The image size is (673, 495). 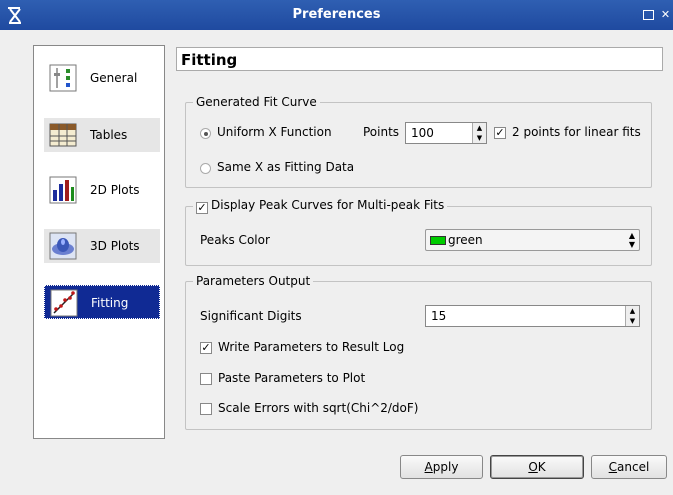 I want to click on title-bar: Preferences ✕, so click(x=336, y=15).